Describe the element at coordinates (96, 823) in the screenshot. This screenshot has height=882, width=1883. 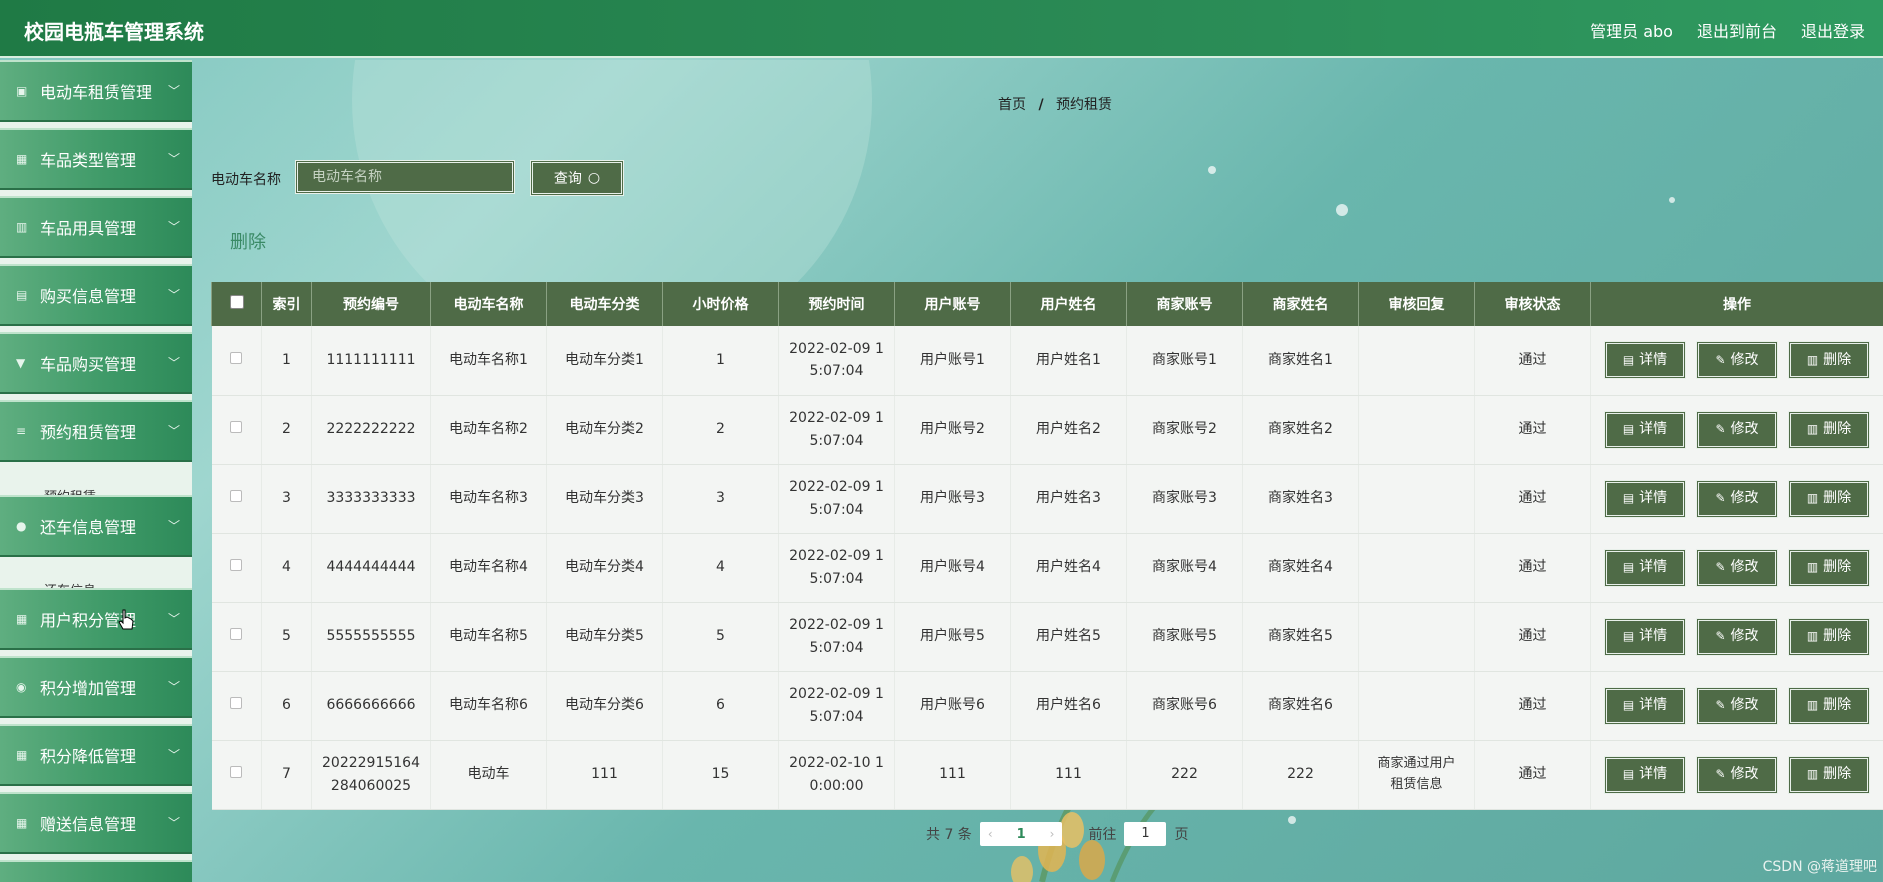
I see `sidebar-item-gift-info: ▦ 赠送信息管理 ﹀` at that location.